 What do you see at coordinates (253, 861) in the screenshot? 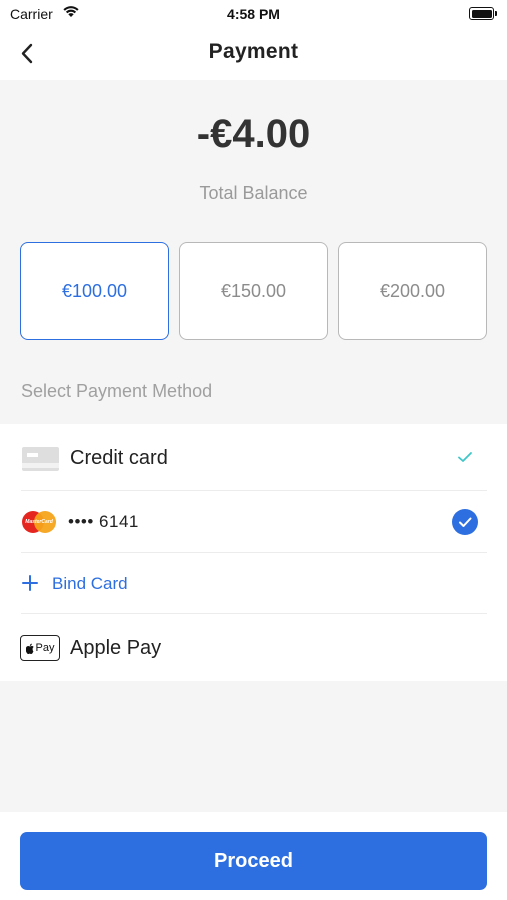
I see `proceed-button: Proceed` at bounding box center [253, 861].